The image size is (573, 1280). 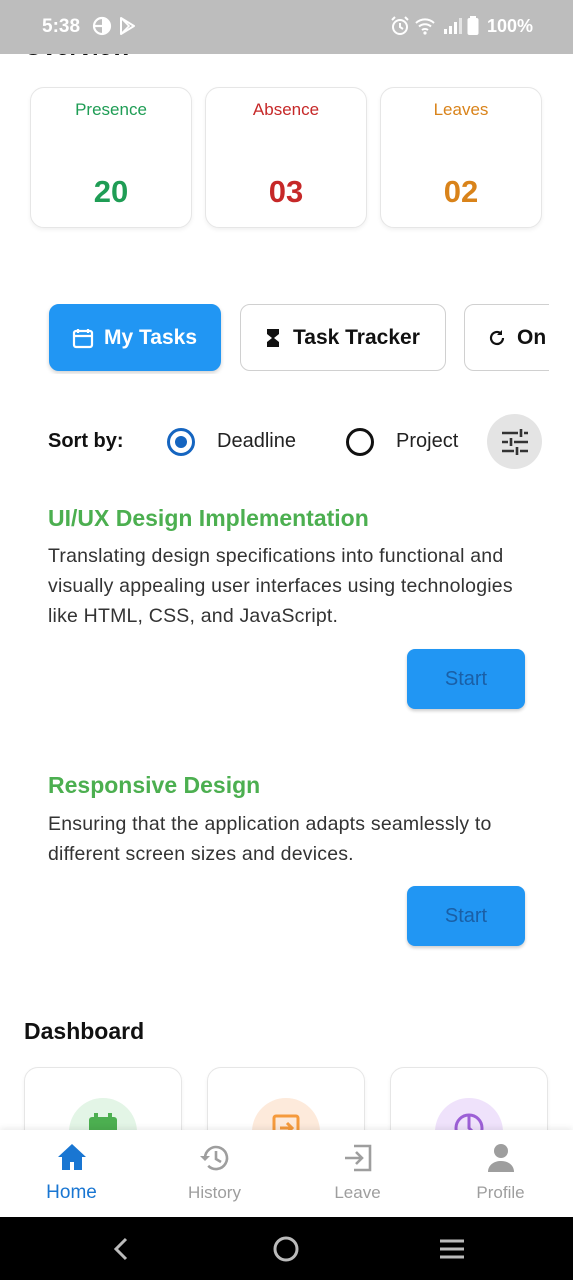 What do you see at coordinates (427, 441) in the screenshot?
I see `sort-project-label: Project` at bounding box center [427, 441].